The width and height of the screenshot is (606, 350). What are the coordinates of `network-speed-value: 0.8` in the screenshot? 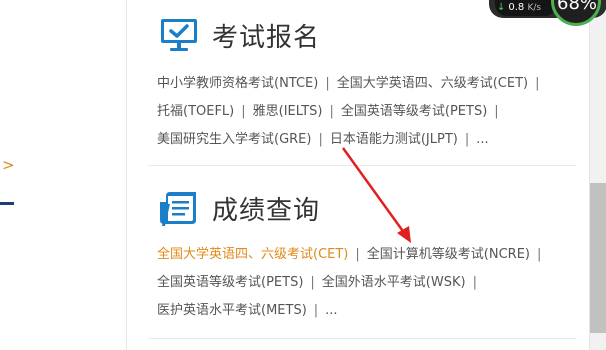 It's located at (516, 7).